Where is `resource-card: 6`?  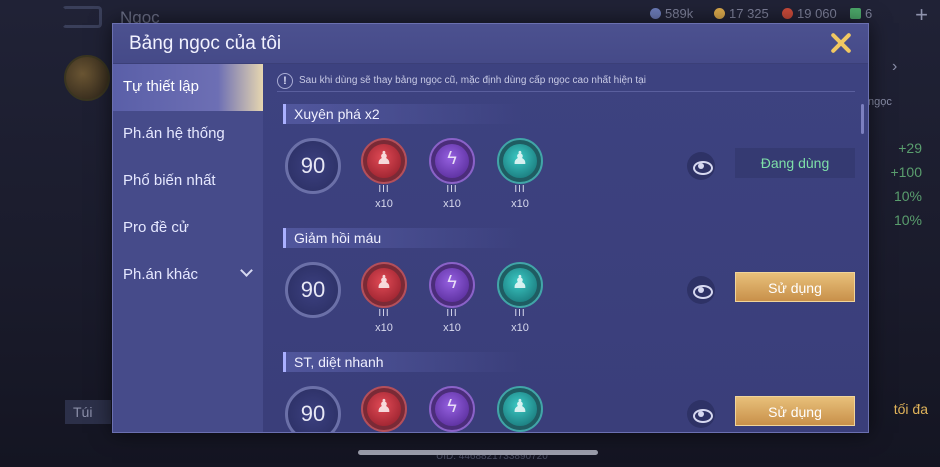 resource-card: 6 is located at coordinates (861, 13).